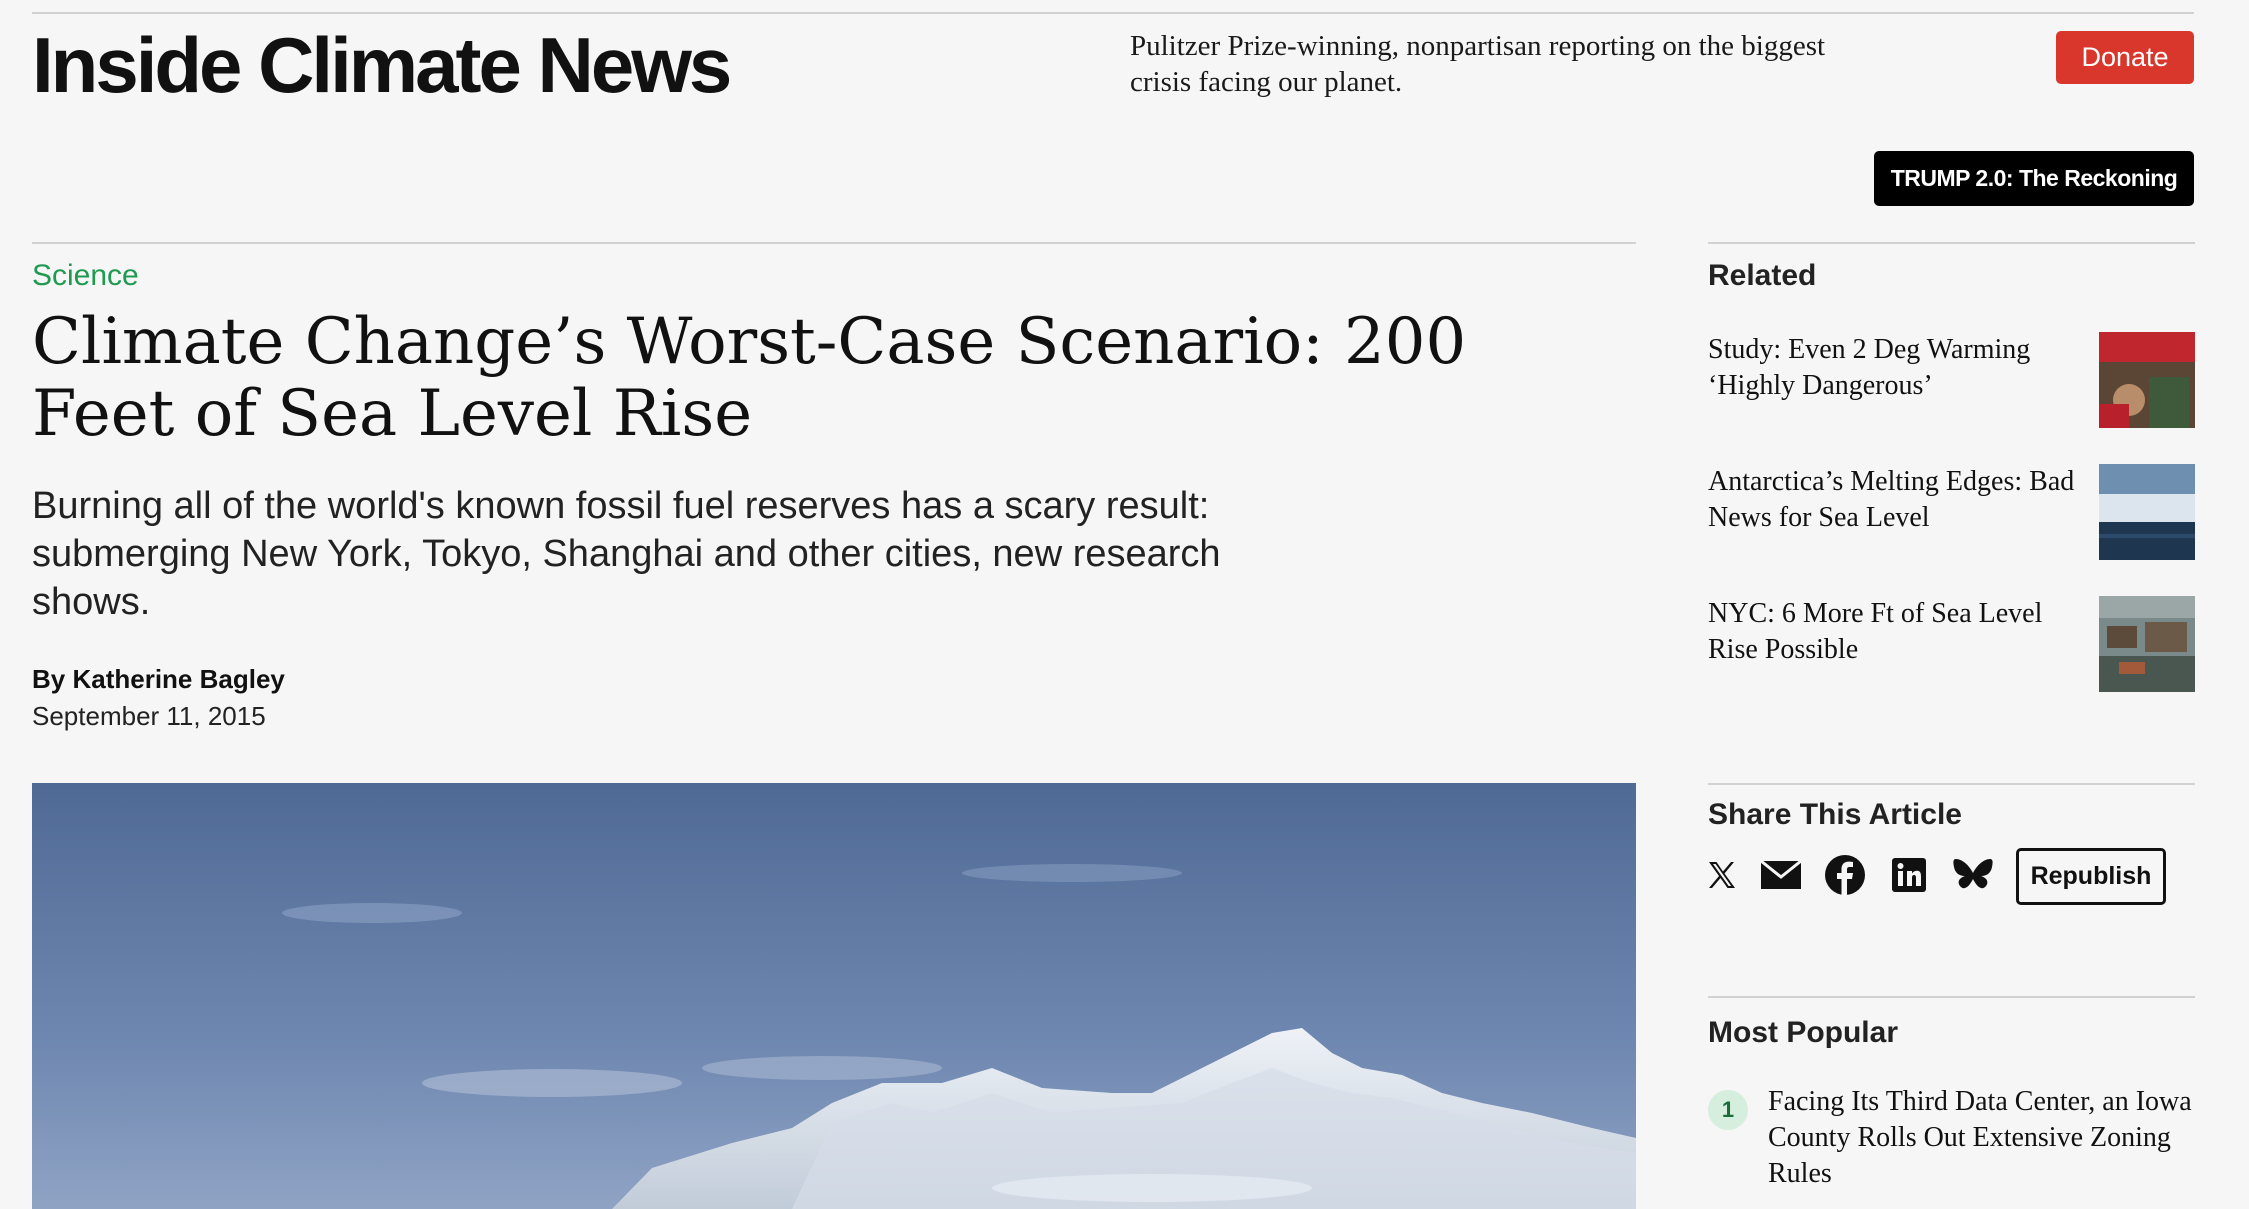 The height and width of the screenshot is (1209, 2249). Describe the element at coordinates (1835, 814) in the screenshot. I see `share-heading: Share This Article` at that location.